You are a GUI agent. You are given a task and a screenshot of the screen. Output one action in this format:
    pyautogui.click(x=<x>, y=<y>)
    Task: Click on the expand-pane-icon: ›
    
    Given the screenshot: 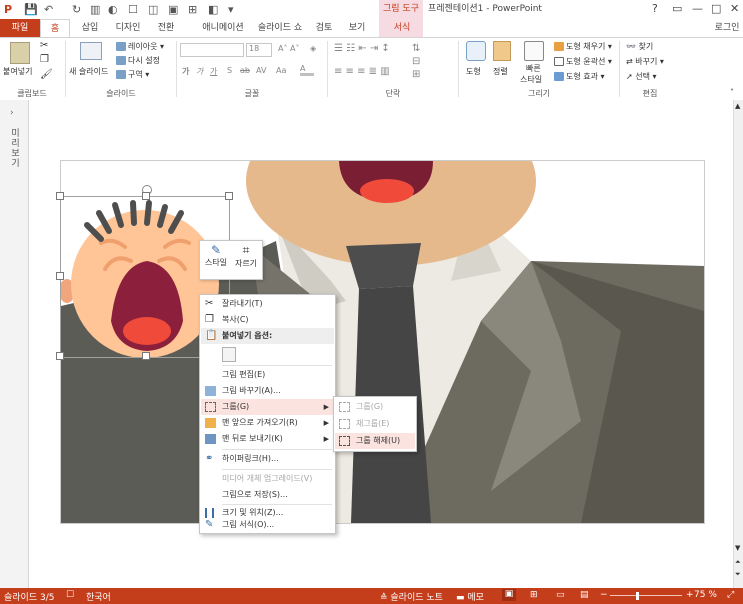 What is the action you would take?
    pyautogui.click(x=12, y=113)
    